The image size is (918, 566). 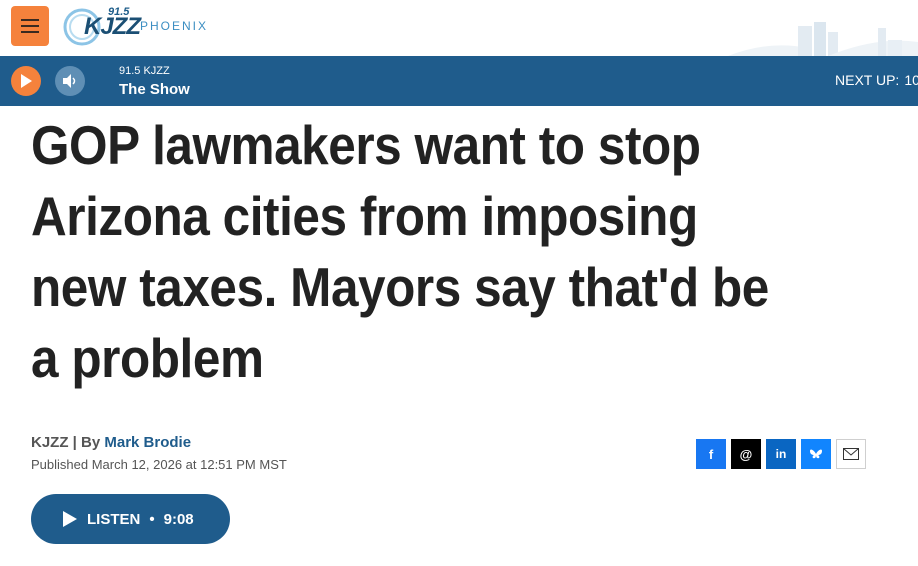 What do you see at coordinates (86, 442) in the screenshot?
I see `byline-separator: | By` at bounding box center [86, 442].